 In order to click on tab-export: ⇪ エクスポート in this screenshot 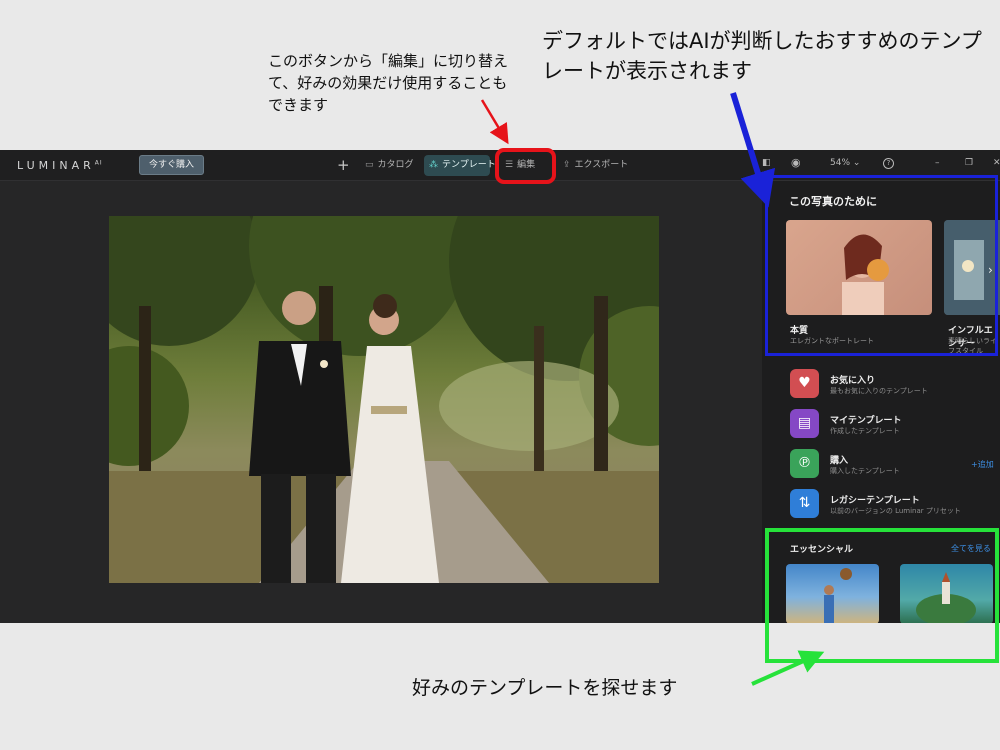, I will do `click(595, 165)`.